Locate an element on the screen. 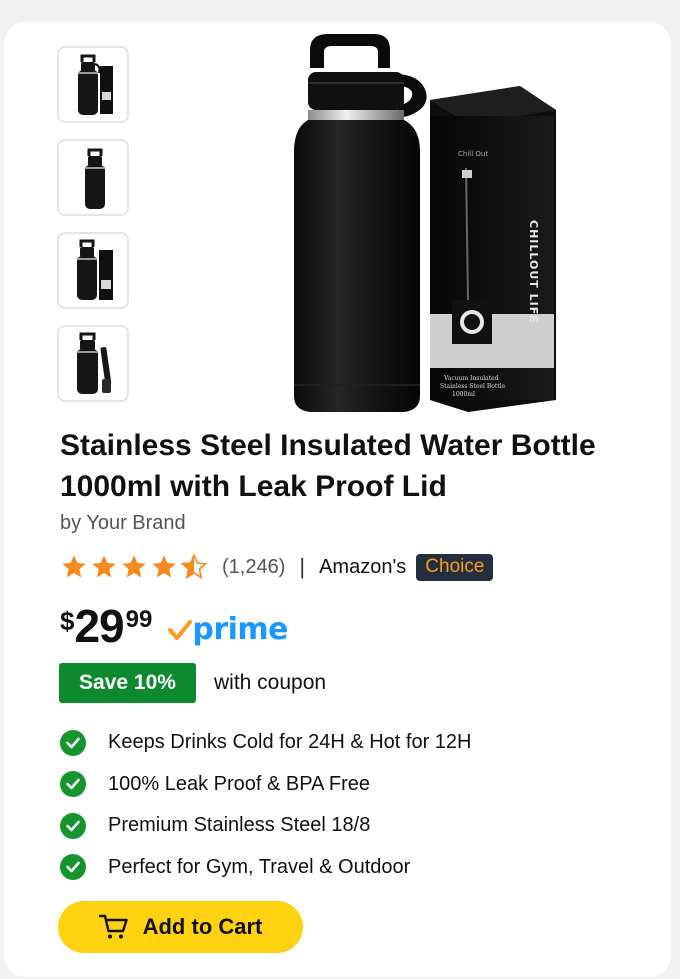 This screenshot has width=680, height=979. list-item: Perfect for Gym, Travel & Outdoor is located at coordinates (266, 868).